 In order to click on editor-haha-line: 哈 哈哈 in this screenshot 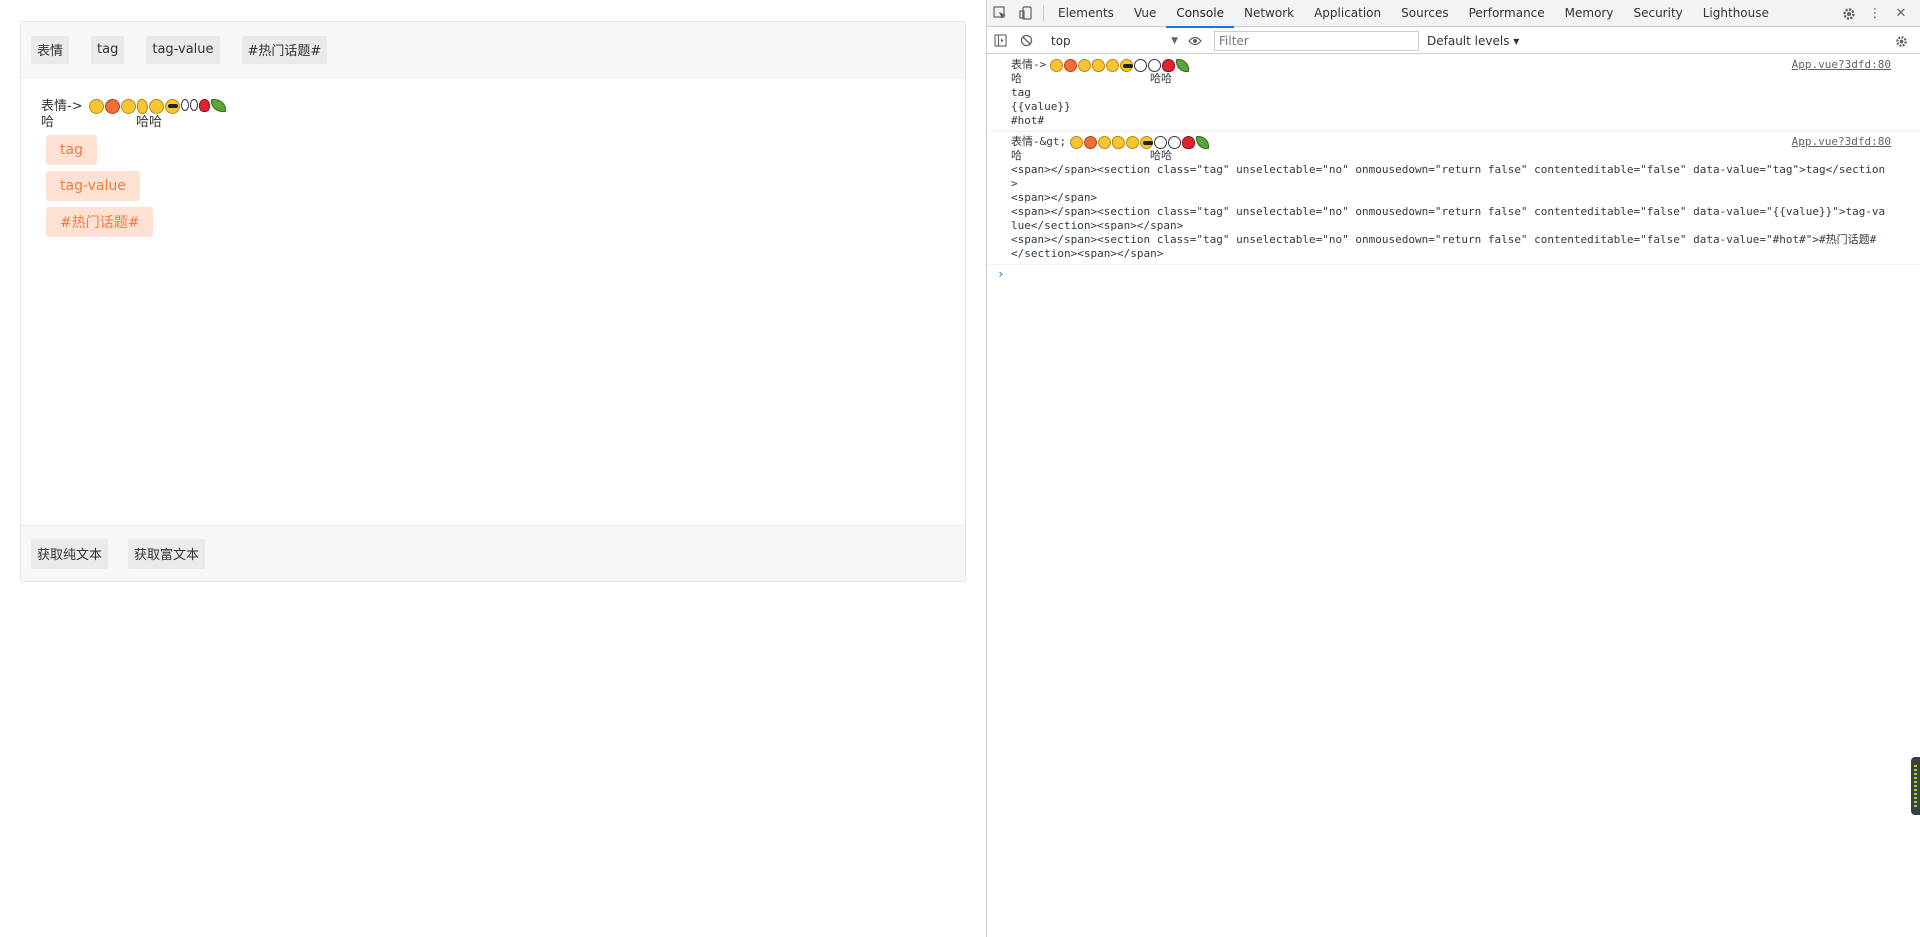, I will do `click(493, 123)`.